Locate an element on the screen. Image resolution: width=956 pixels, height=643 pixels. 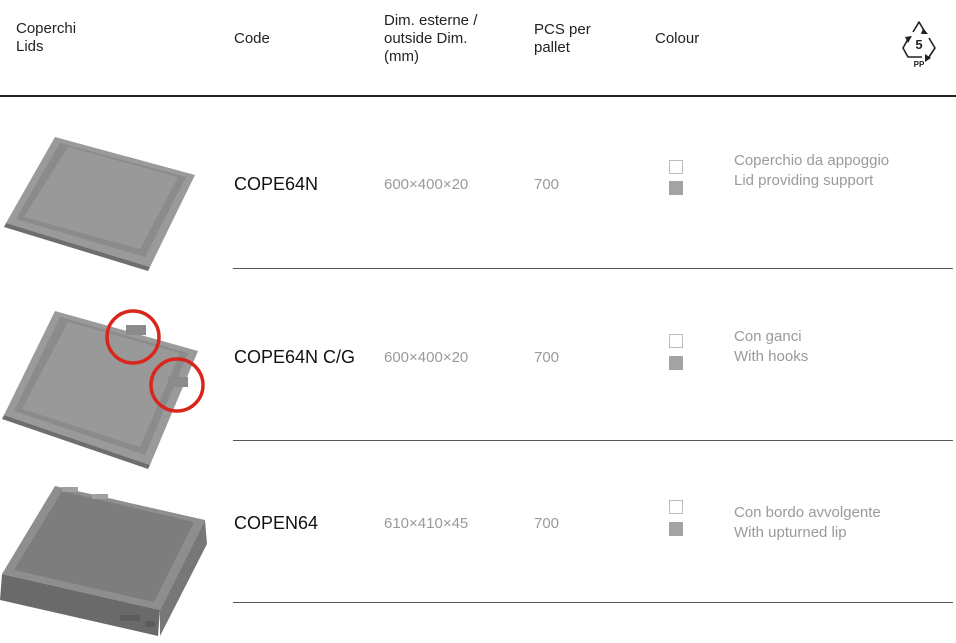
header-code: Code is located at coordinates (252, 38).